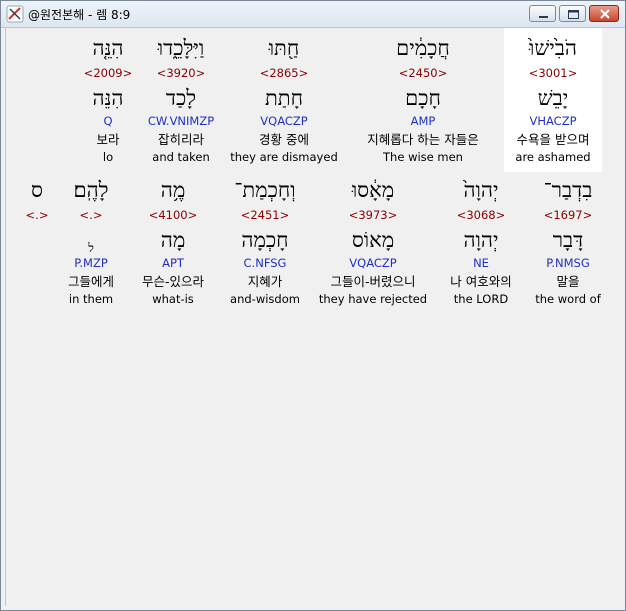 The image size is (626, 611). Describe the element at coordinates (172, 281) in the screenshot. I see `korean-gloss: 무슨-있으라` at that location.